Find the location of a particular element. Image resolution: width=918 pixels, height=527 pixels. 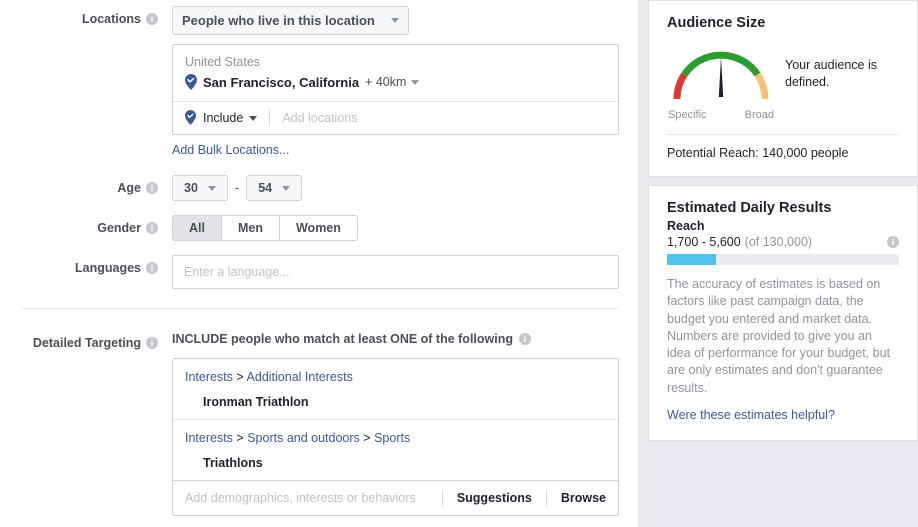

location-entry: San Francisco, California + 40km is located at coordinates (395, 86).